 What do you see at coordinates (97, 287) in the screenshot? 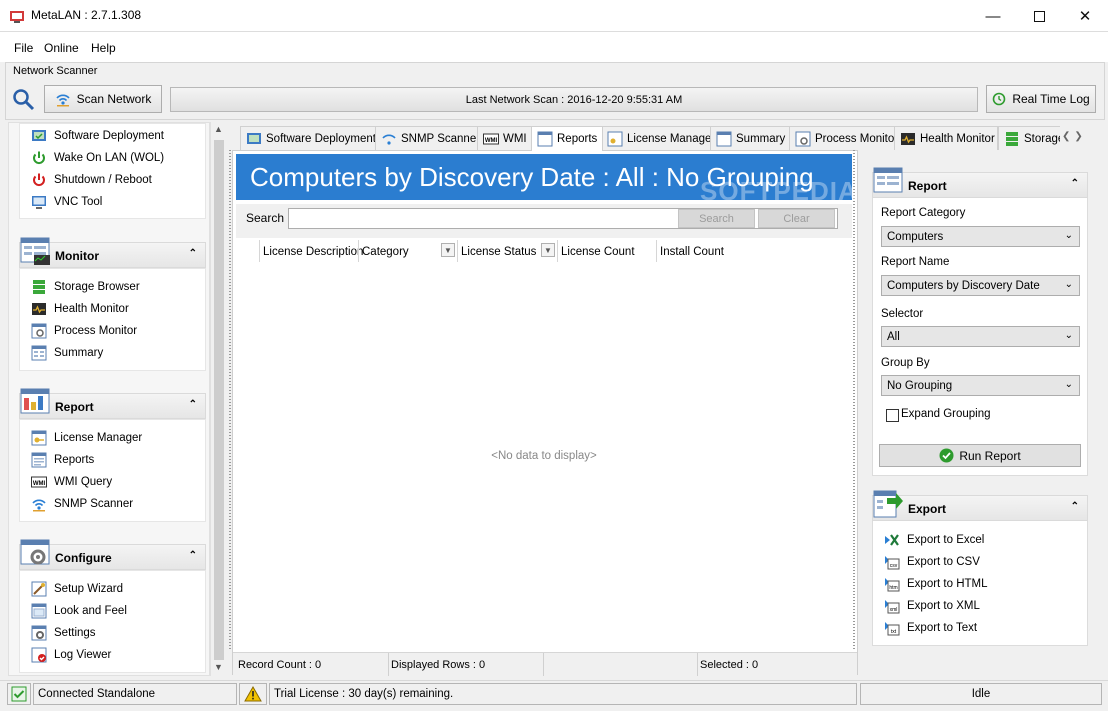
I see `nav-storage-browser-label: Storage Browser` at bounding box center [97, 287].